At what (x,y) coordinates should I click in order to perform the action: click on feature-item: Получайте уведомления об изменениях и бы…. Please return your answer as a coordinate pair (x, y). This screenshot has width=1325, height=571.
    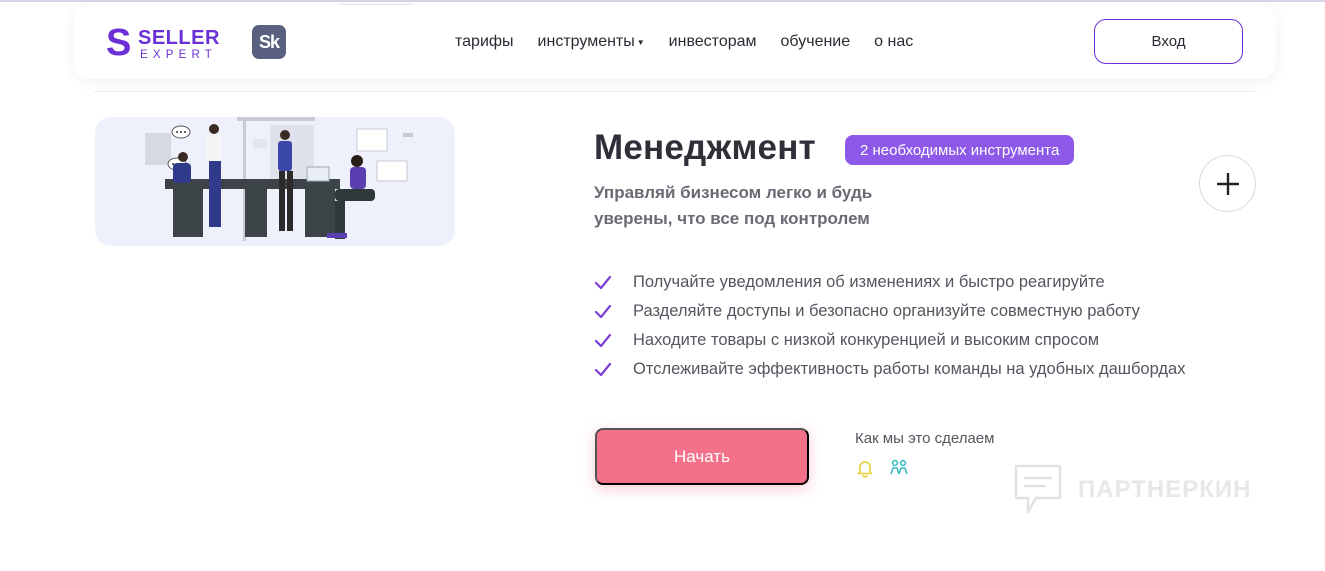
    Looking at the image, I should click on (889, 282).